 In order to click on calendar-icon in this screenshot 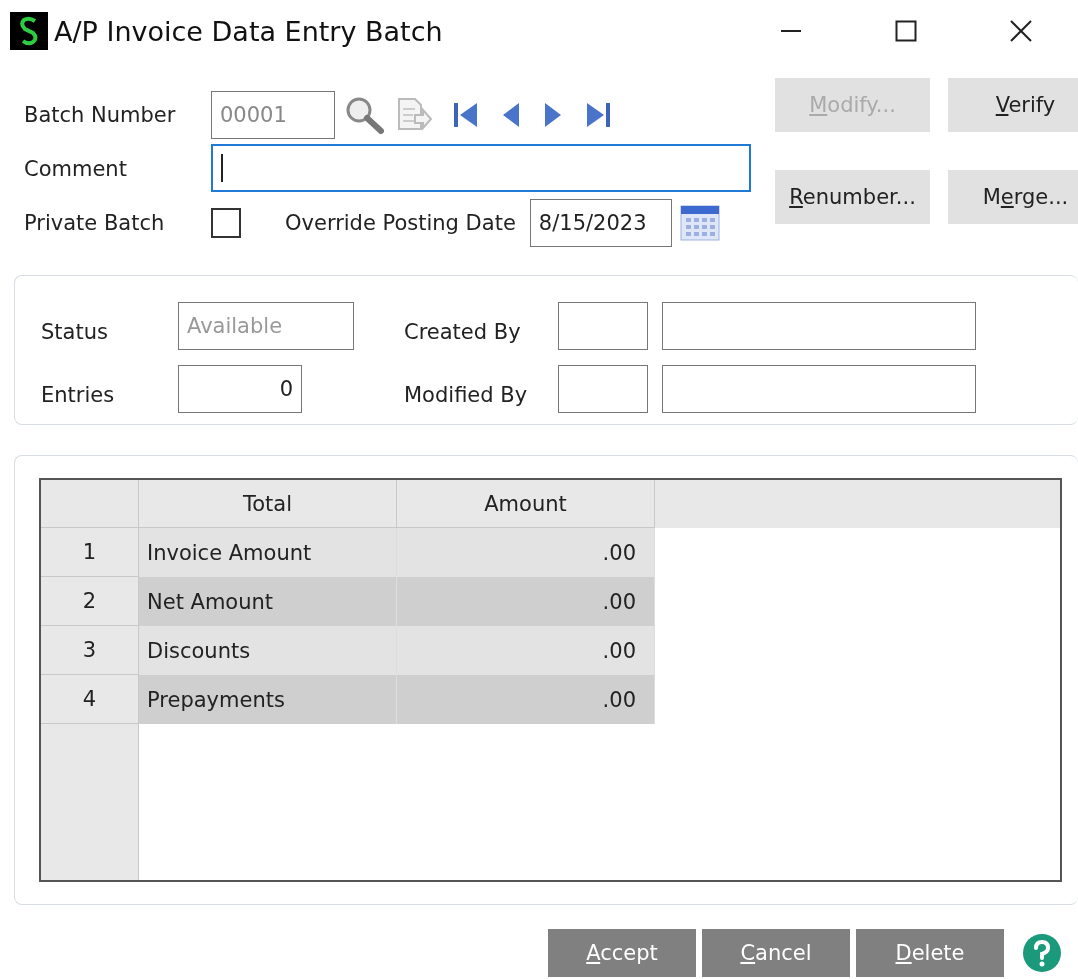, I will do `click(699, 223)`.